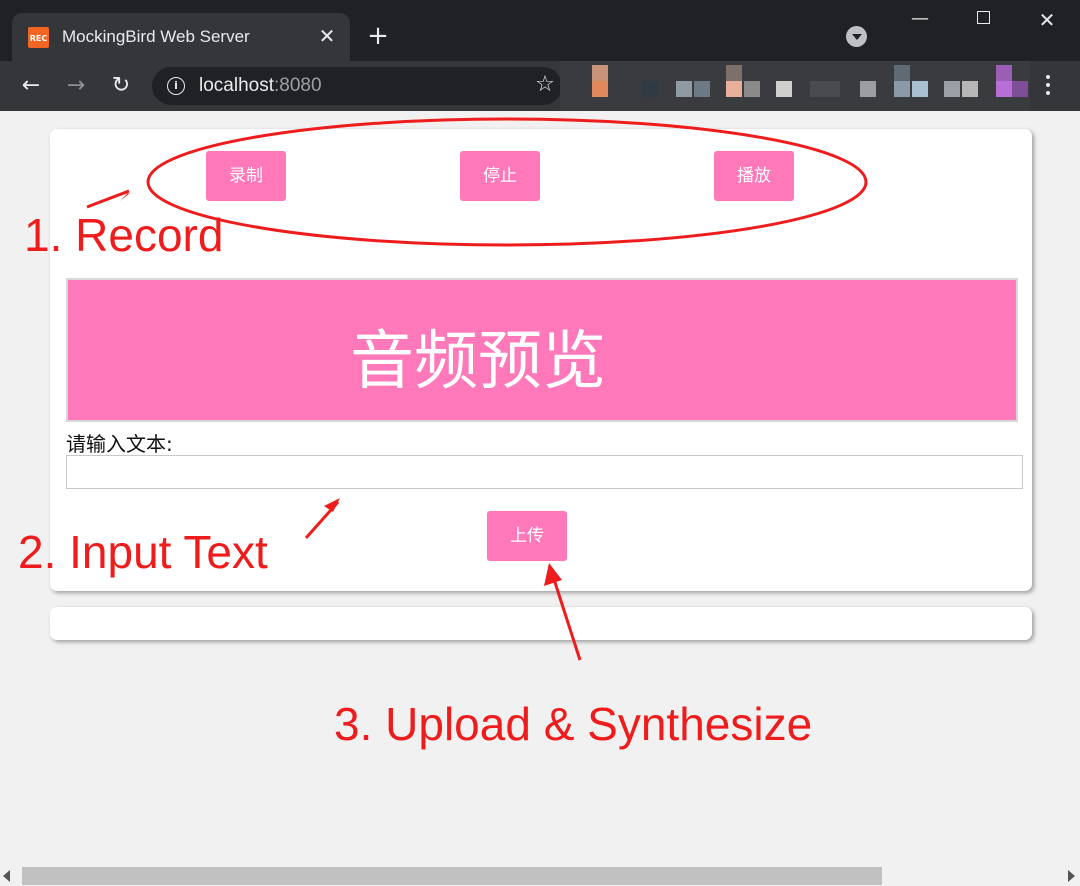 The height and width of the screenshot is (886, 1080). I want to click on browser-menu-icon, so click(1048, 86).